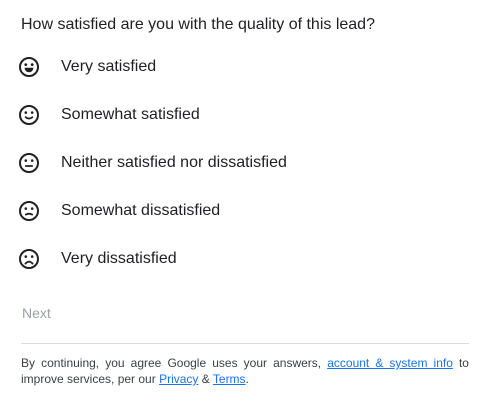  Describe the element at coordinates (29, 115) in the screenshot. I see `slight-smile-face-icon` at that location.